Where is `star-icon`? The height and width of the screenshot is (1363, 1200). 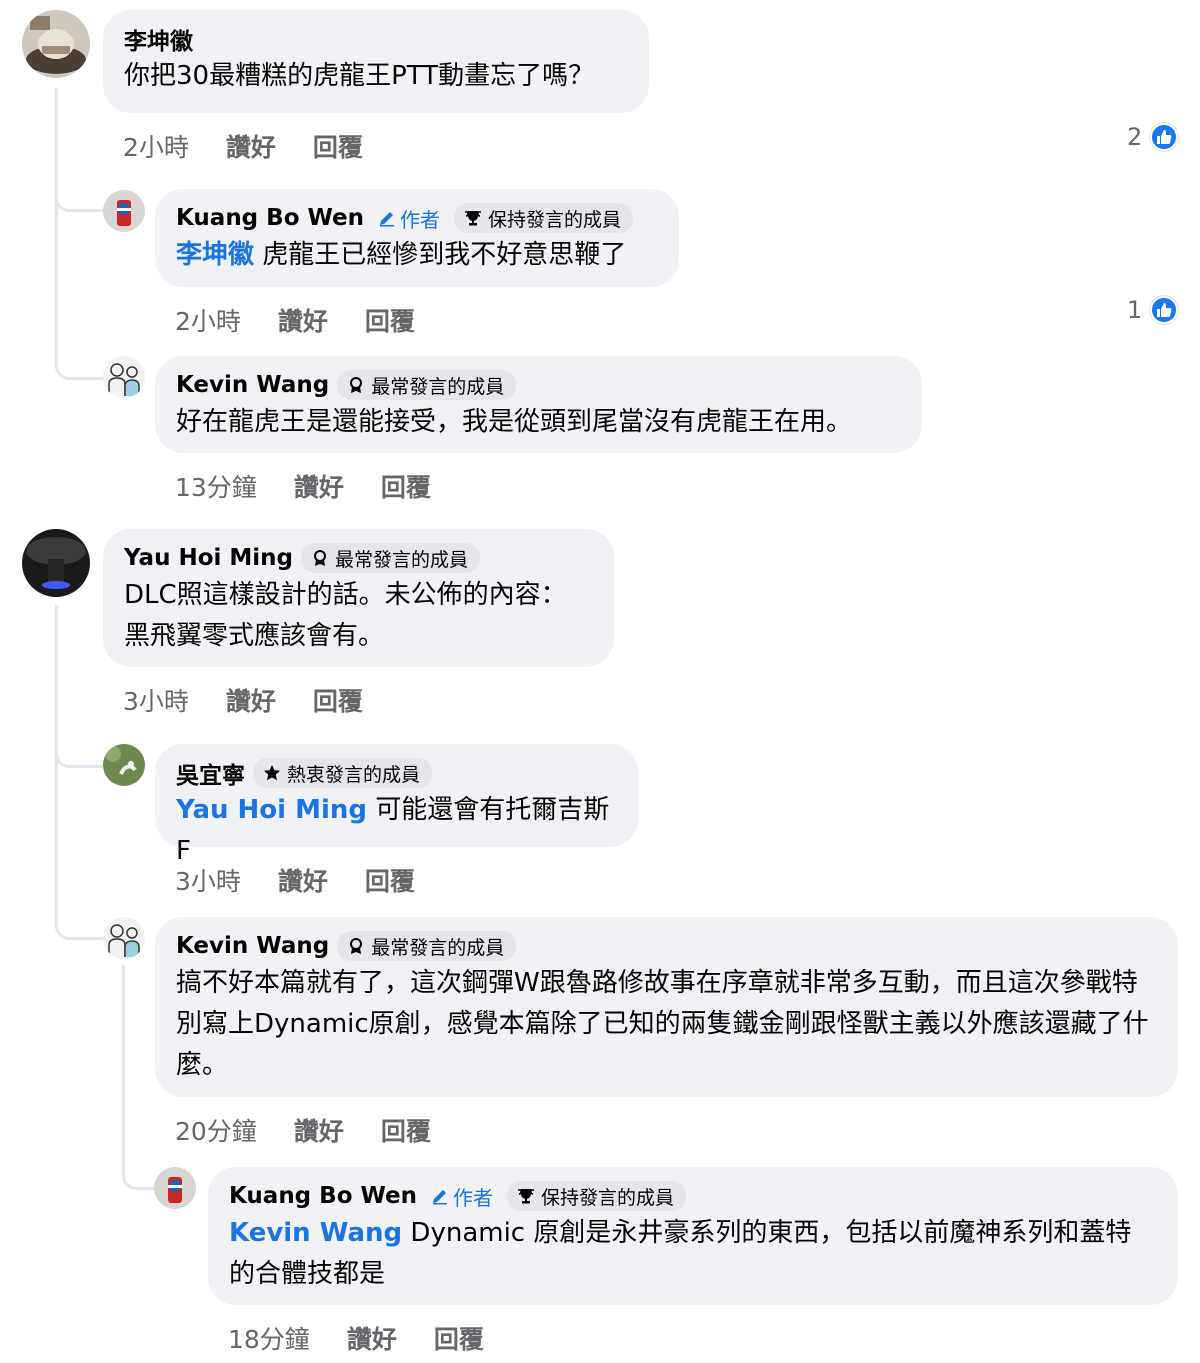
star-icon is located at coordinates (272, 773).